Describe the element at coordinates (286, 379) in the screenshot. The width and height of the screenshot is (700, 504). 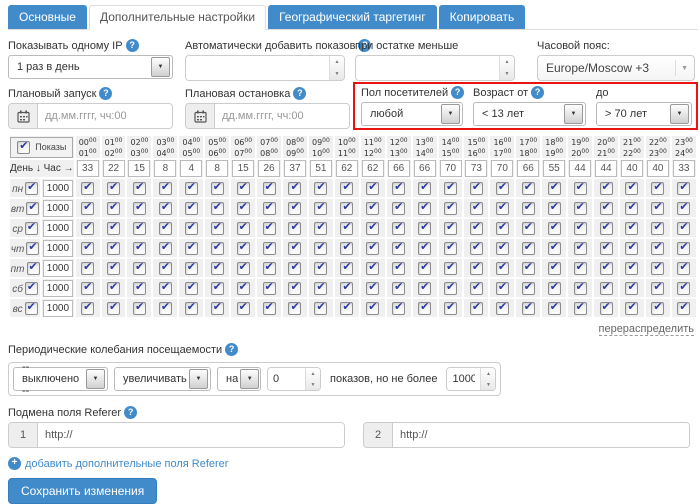
I see `fluctuation-amount-input` at that location.